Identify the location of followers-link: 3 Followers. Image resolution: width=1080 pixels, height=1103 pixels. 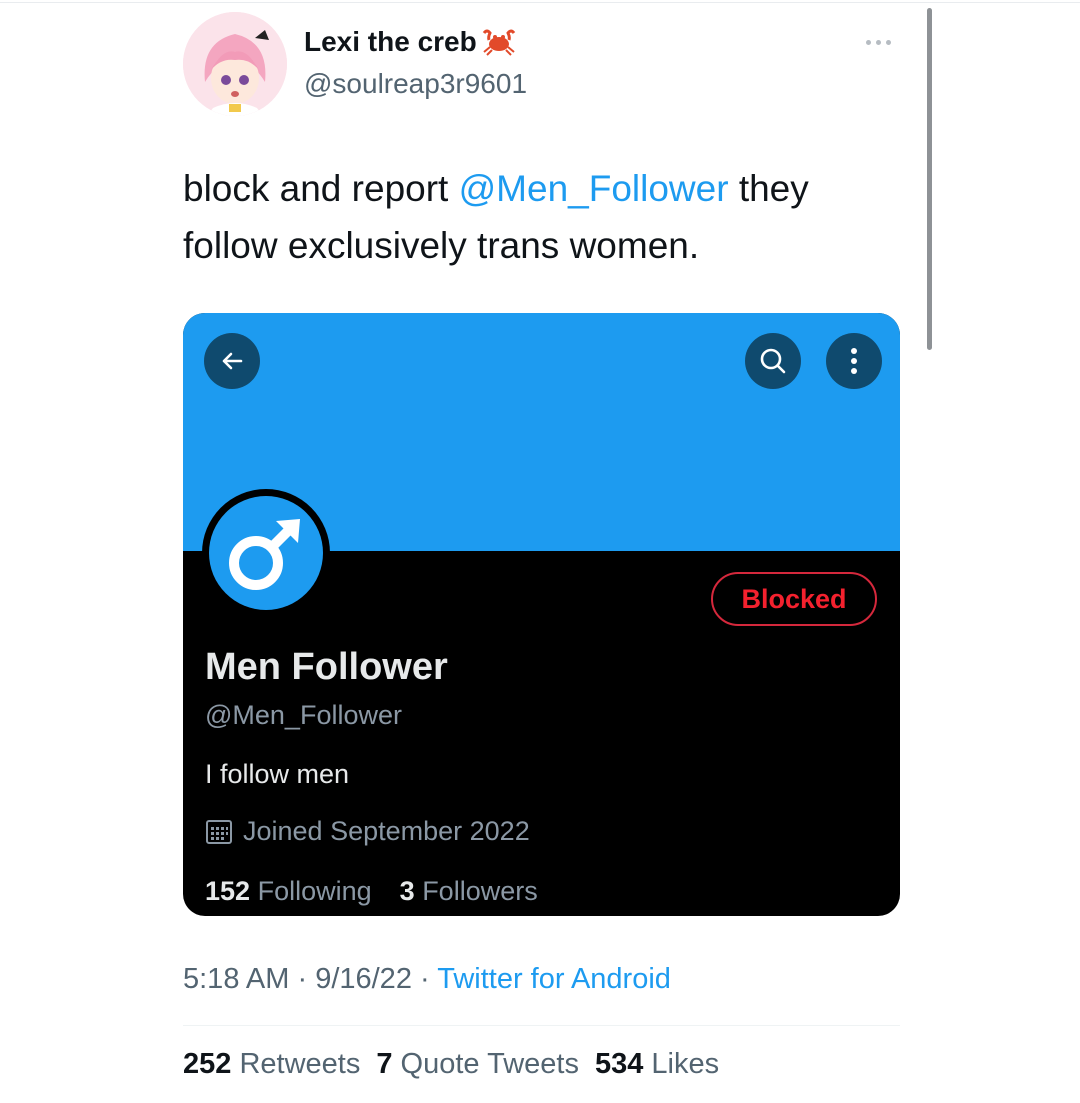
(469, 891).